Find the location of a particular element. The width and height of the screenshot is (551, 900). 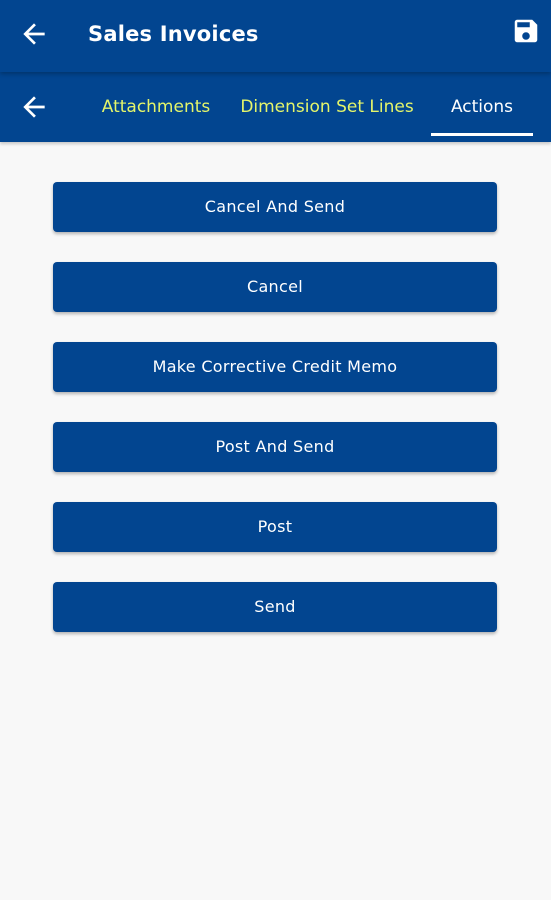

send-button: Send is located at coordinates (275, 607).